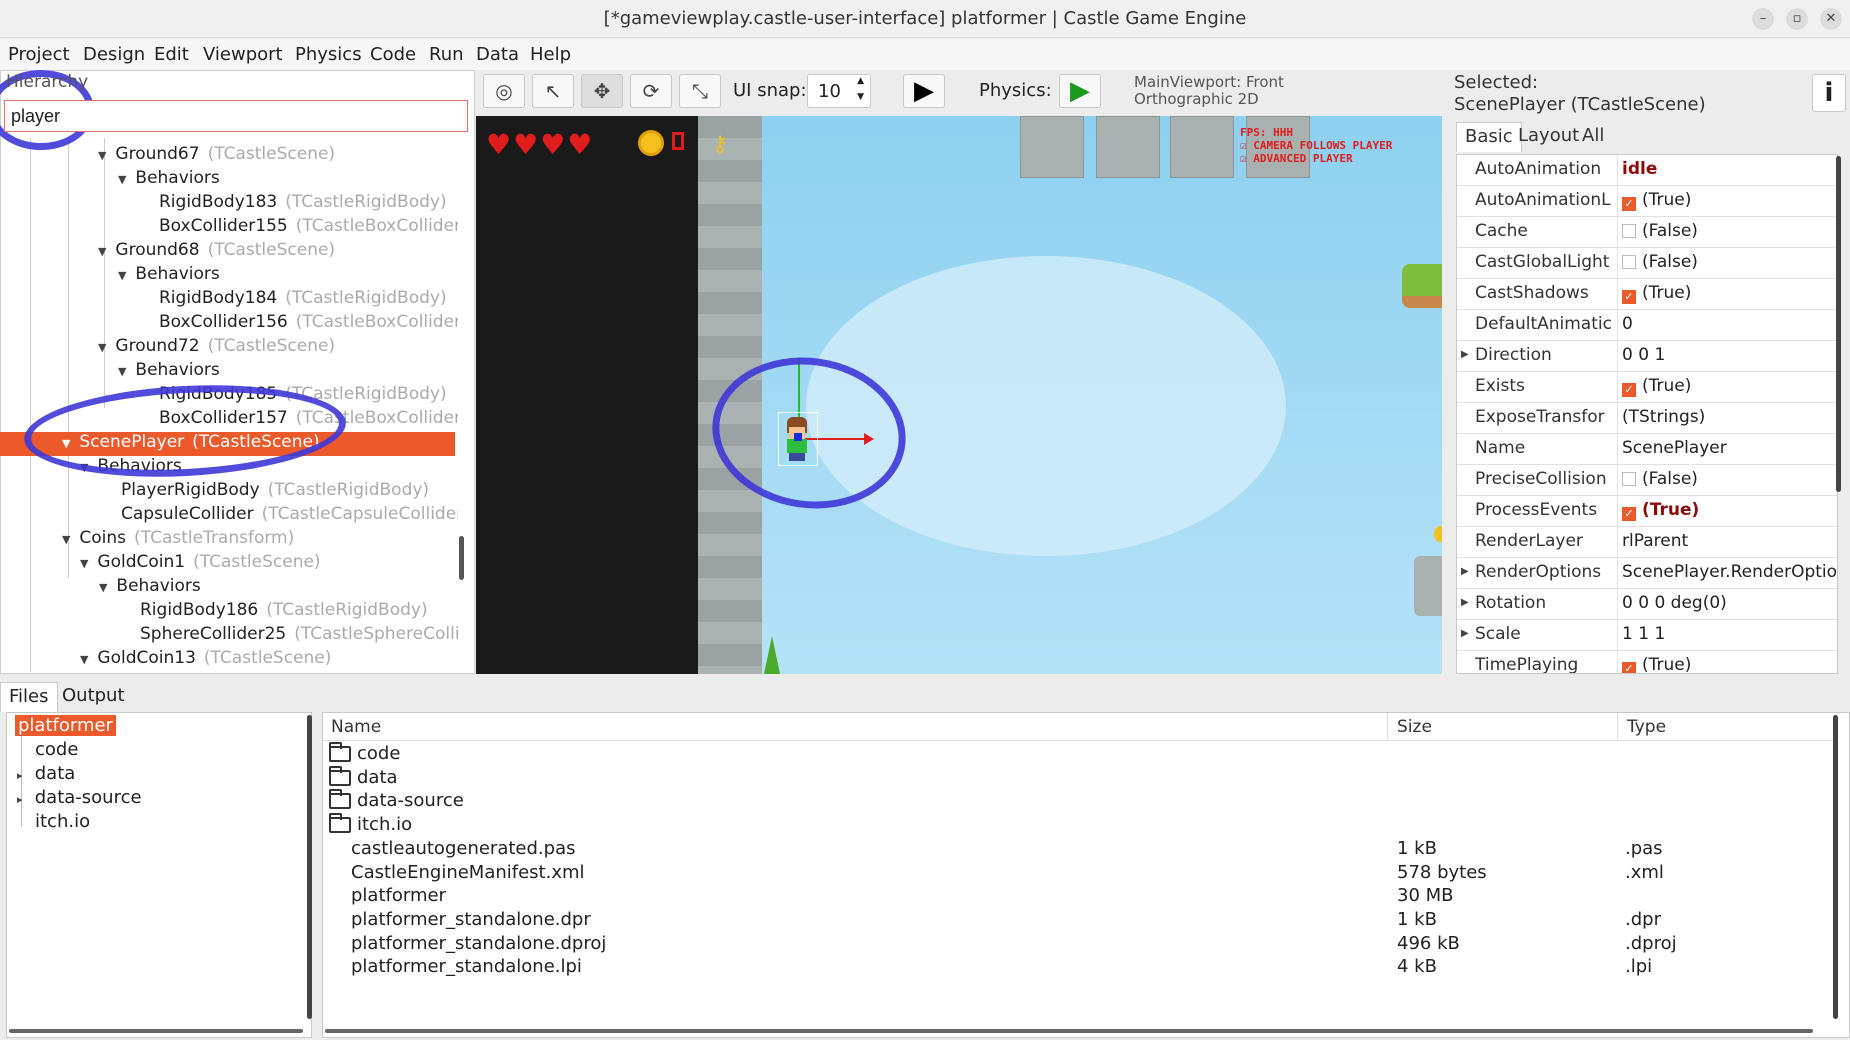 The height and width of the screenshot is (1040, 1850). I want to click on property-row: ▶ Direction 0 0 1, so click(1647, 356).